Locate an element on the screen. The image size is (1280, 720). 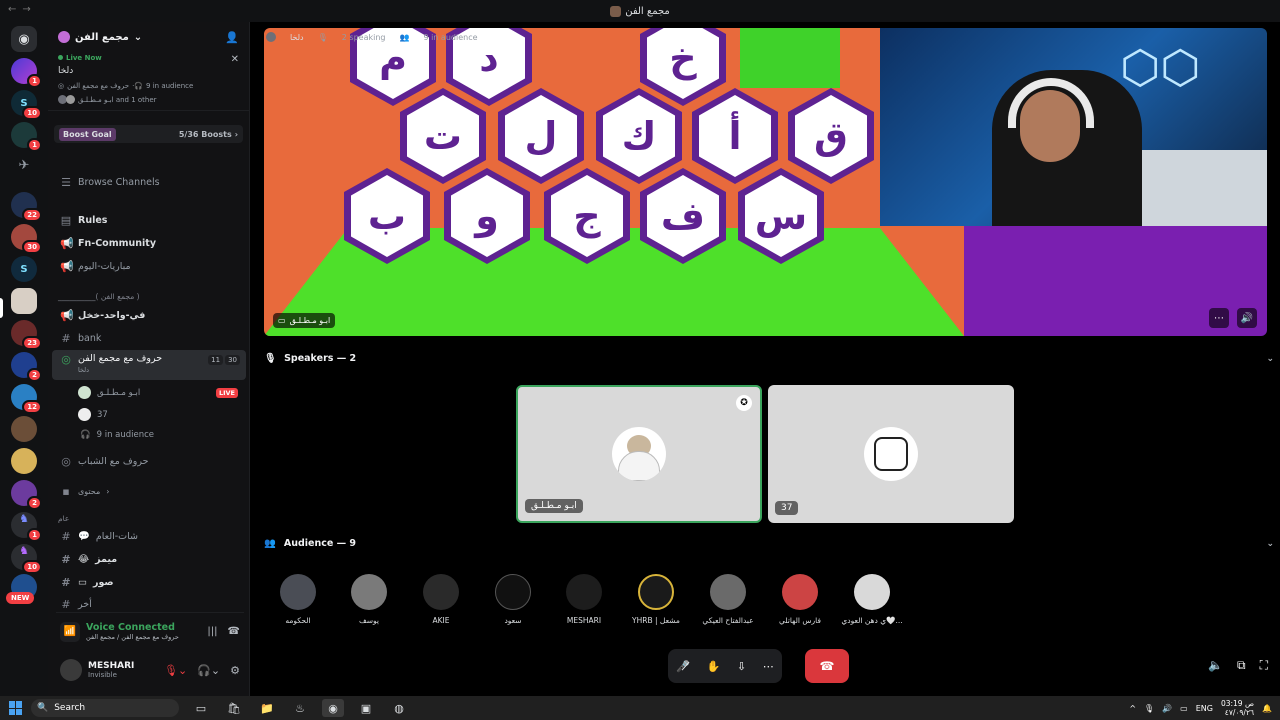
new-badge: NEW is located at coordinates (20, 598).